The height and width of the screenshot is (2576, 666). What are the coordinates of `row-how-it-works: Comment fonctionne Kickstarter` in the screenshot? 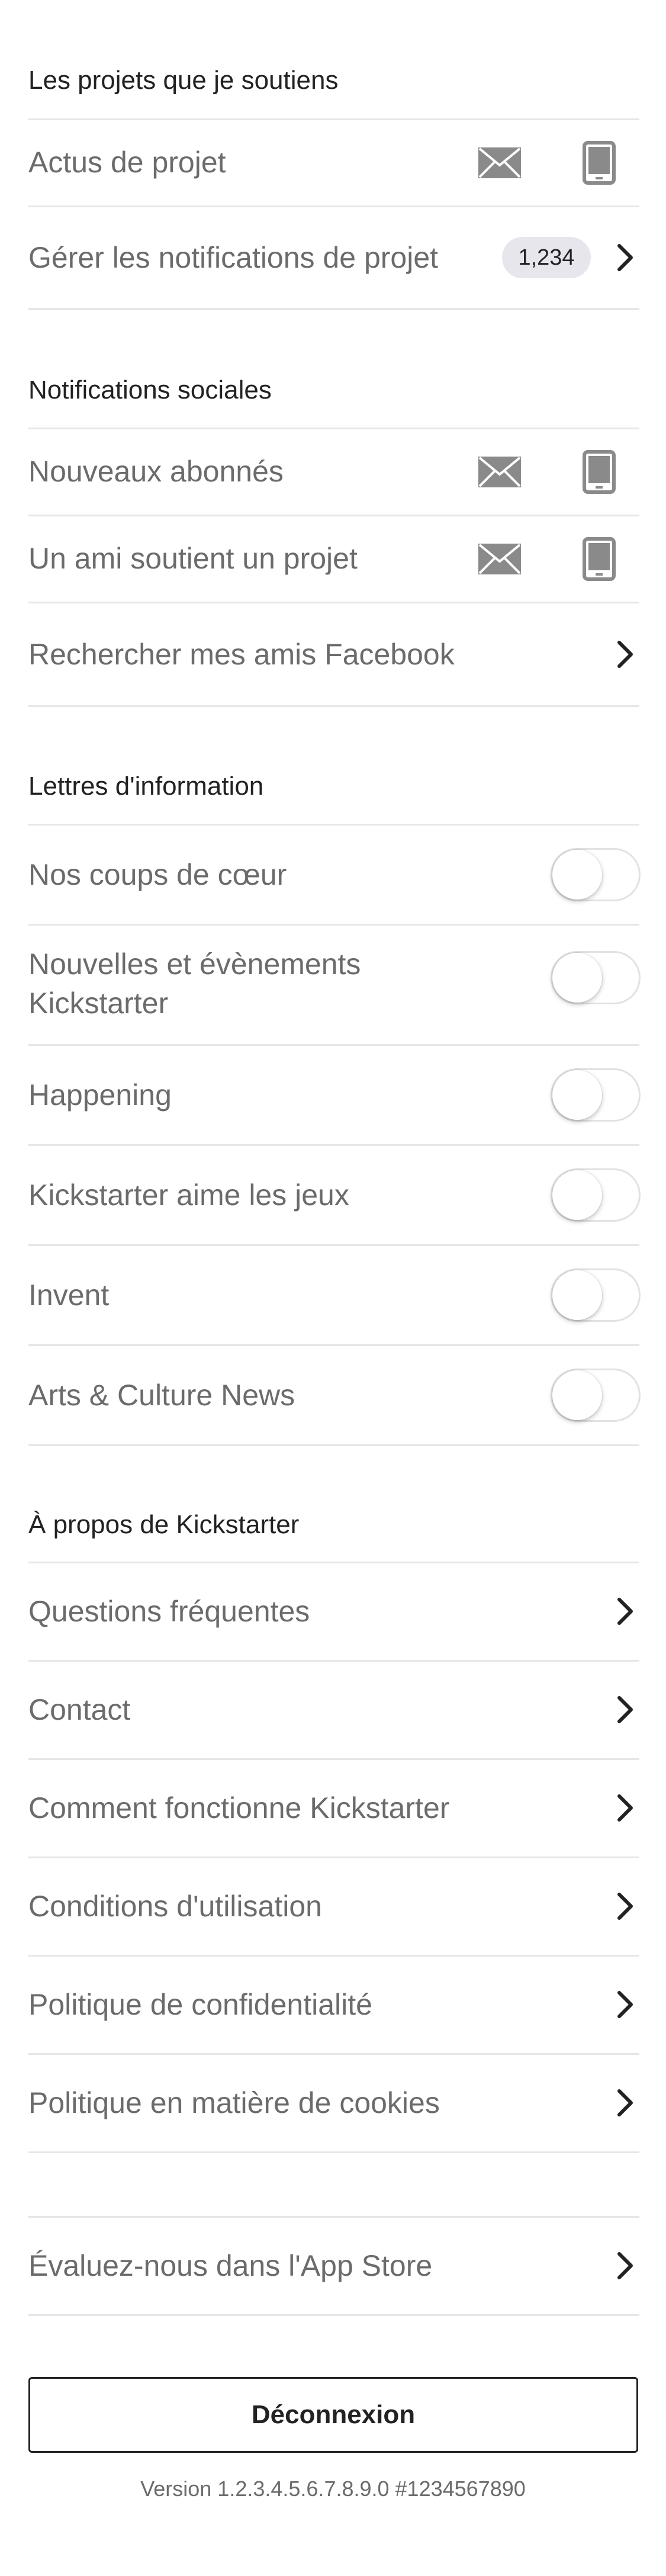 It's located at (333, 1808).